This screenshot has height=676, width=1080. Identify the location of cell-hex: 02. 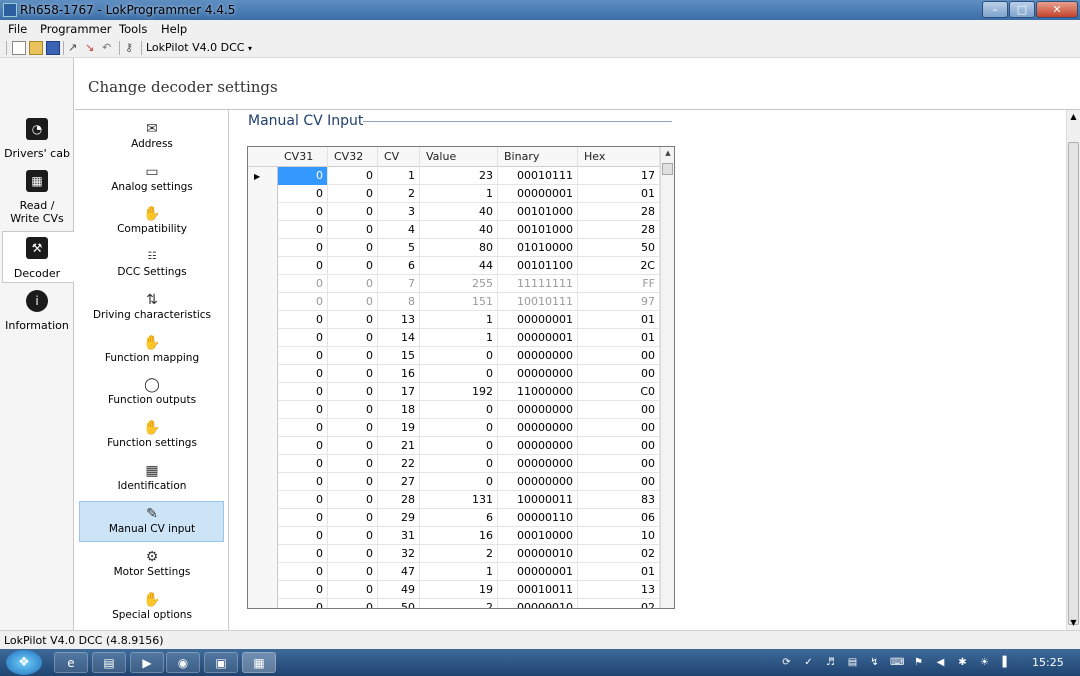
(619, 603).